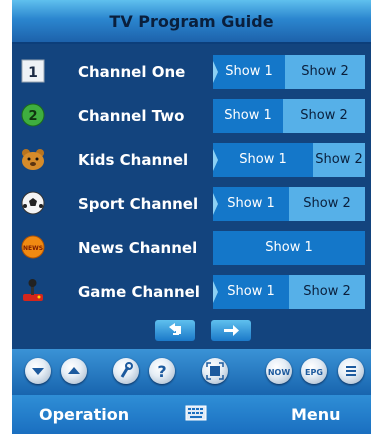 The height and width of the screenshot is (434, 379). Describe the element at coordinates (351, 371) in the screenshot. I see `list-icon` at that location.